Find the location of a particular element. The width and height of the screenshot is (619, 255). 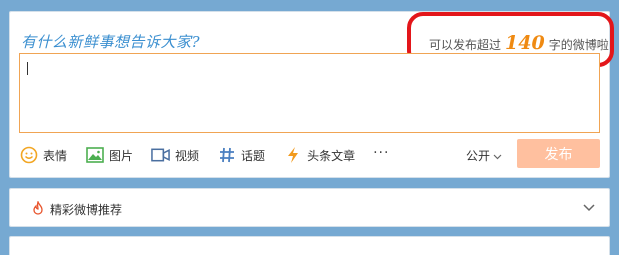

char-limit-number: 140 is located at coordinates (525, 43).